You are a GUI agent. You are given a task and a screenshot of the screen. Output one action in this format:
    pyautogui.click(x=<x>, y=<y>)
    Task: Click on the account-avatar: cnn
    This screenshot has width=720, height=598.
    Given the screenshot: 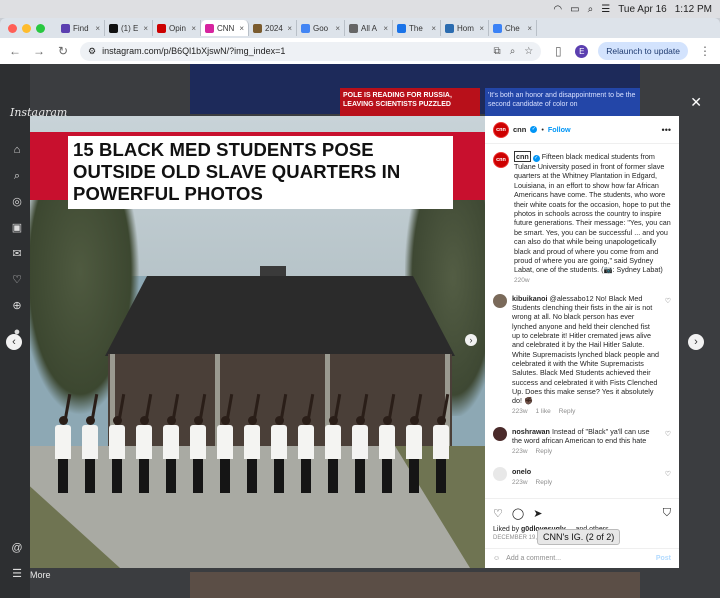 What is the action you would take?
    pyautogui.click(x=501, y=129)
    